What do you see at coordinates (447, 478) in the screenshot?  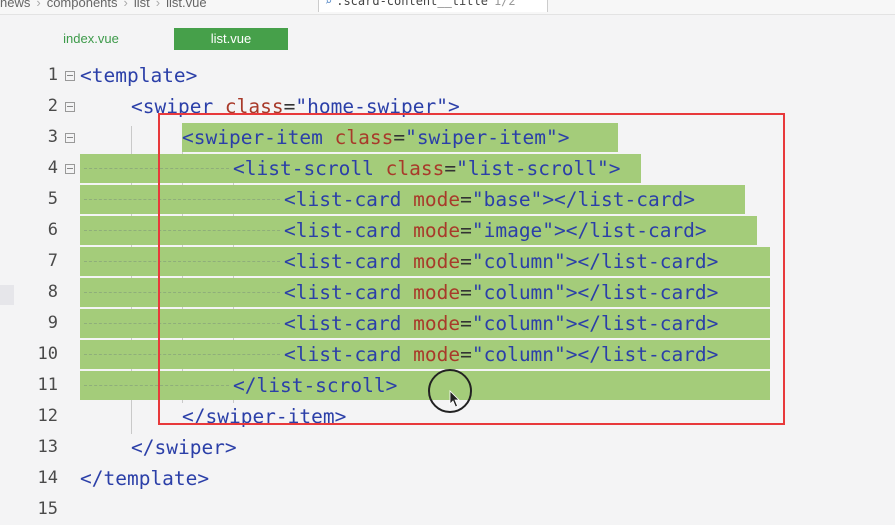 I see `code-line: 14 </template>` at bounding box center [447, 478].